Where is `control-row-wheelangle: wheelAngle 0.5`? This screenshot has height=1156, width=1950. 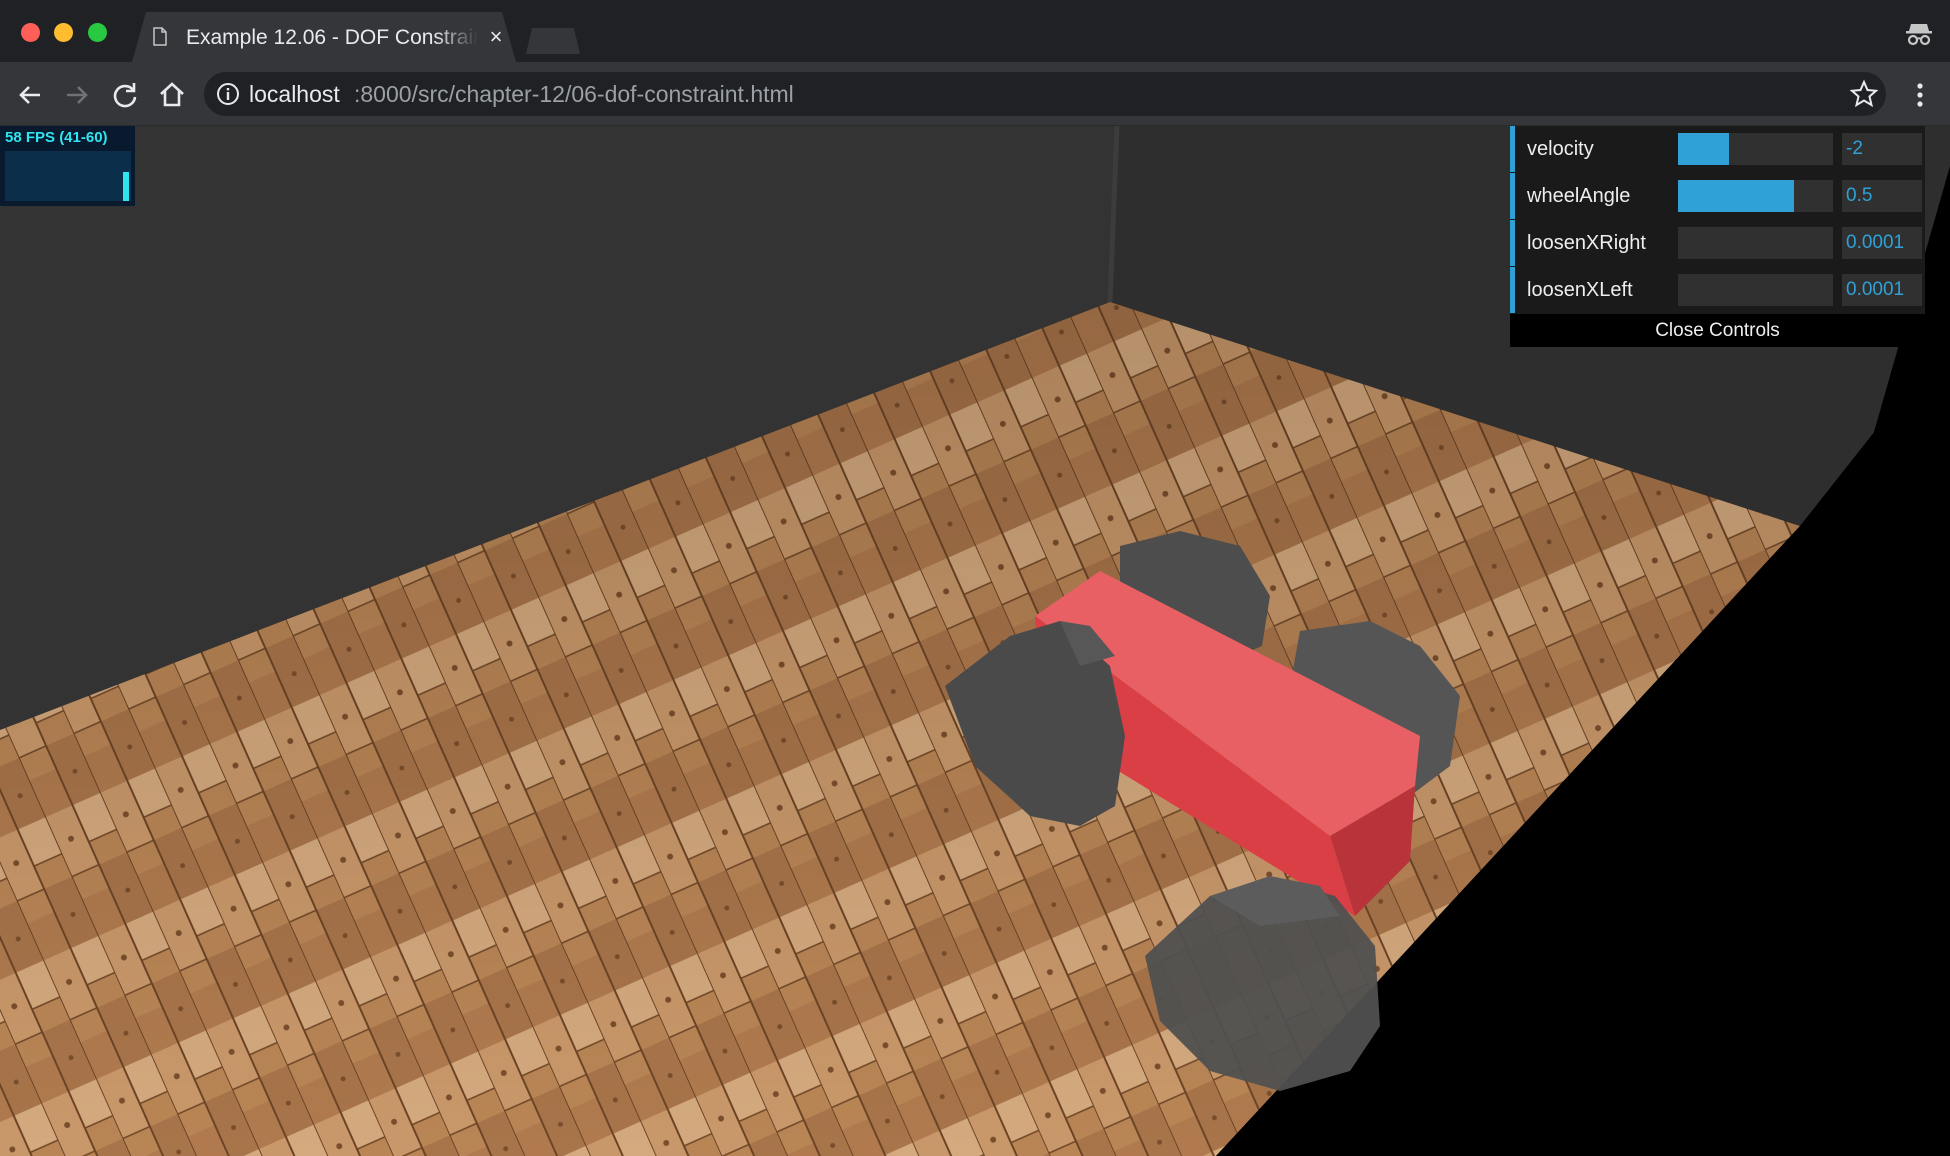
control-row-wheelangle: wheelAngle 0.5 is located at coordinates (1717, 196).